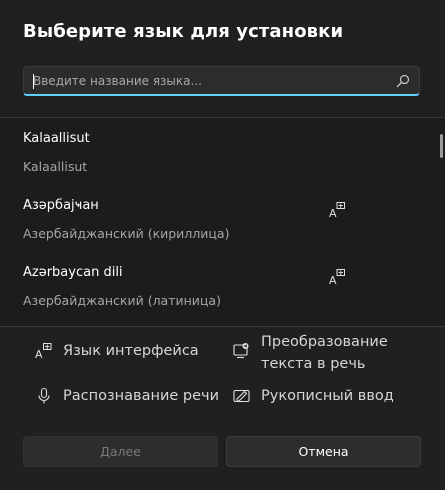 The width and height of the screenshot is (445, 490). What do you see at coordinates (441, 146) in the screenshot?
I see `list-scrollbar` at bounding box center [441, 146].